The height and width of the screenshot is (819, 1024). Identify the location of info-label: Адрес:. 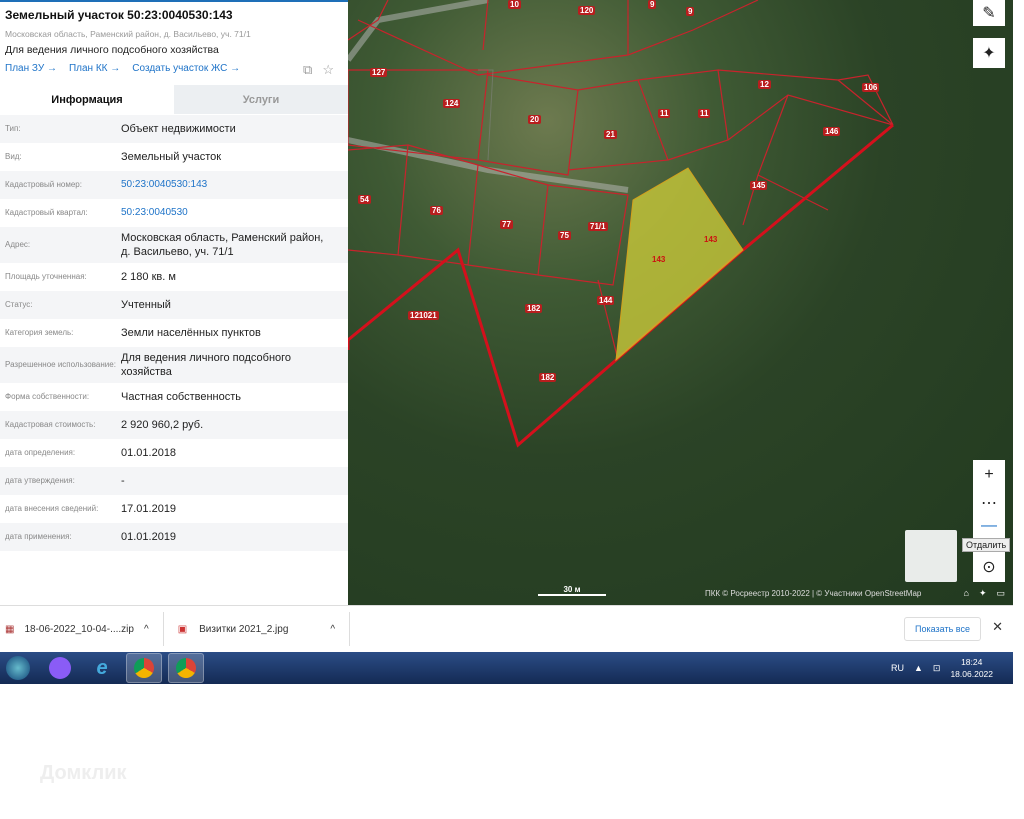
(18, 244).